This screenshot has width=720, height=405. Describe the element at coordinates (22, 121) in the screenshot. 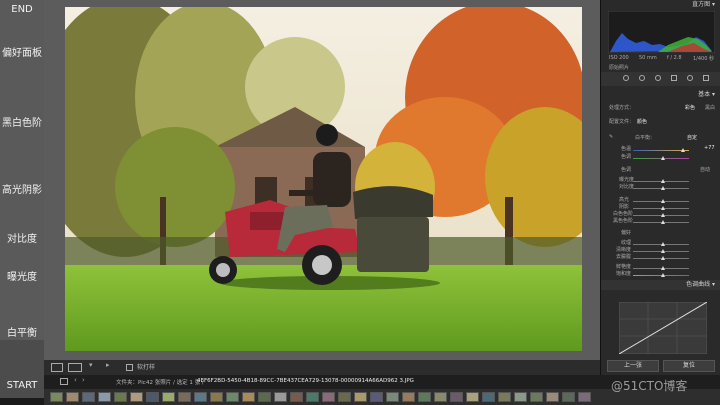

I see `chapter-black-white-levels: 黑白色阶` at that location.